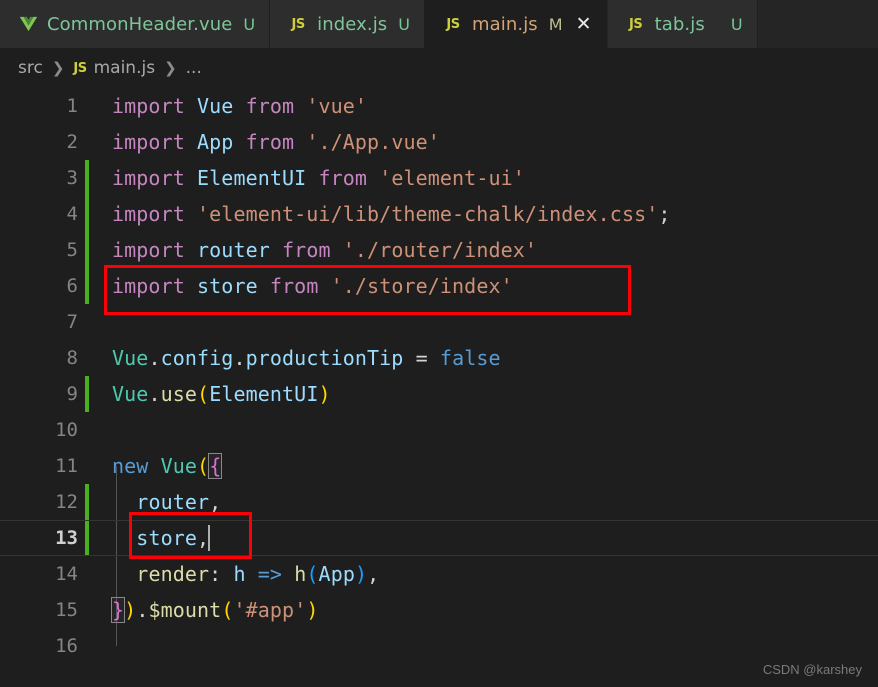 The width and height of the screenshot is (878, 687). Describe the element at coordinates (66, 646) in the screenshot. I see `line-number: 16` at that location.